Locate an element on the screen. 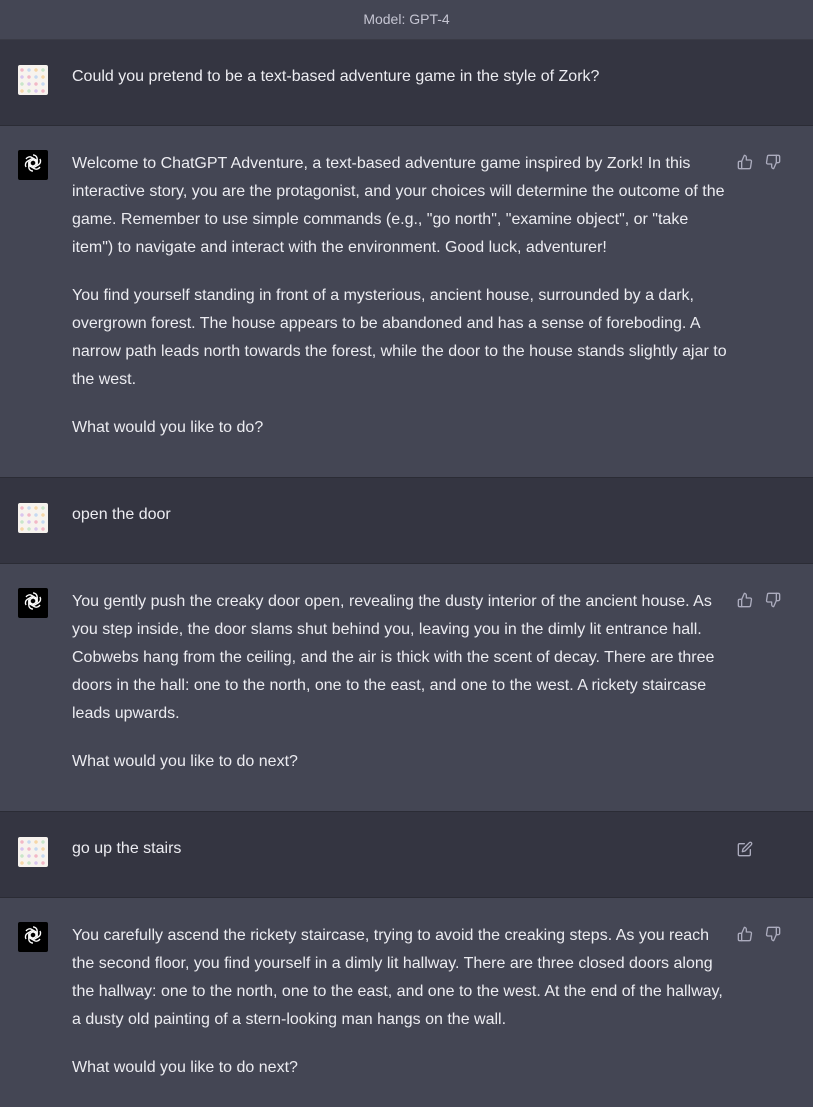 This screenshot has height=1107, width=813. message-paragraph: open the door is located at coordinates (121, 514).